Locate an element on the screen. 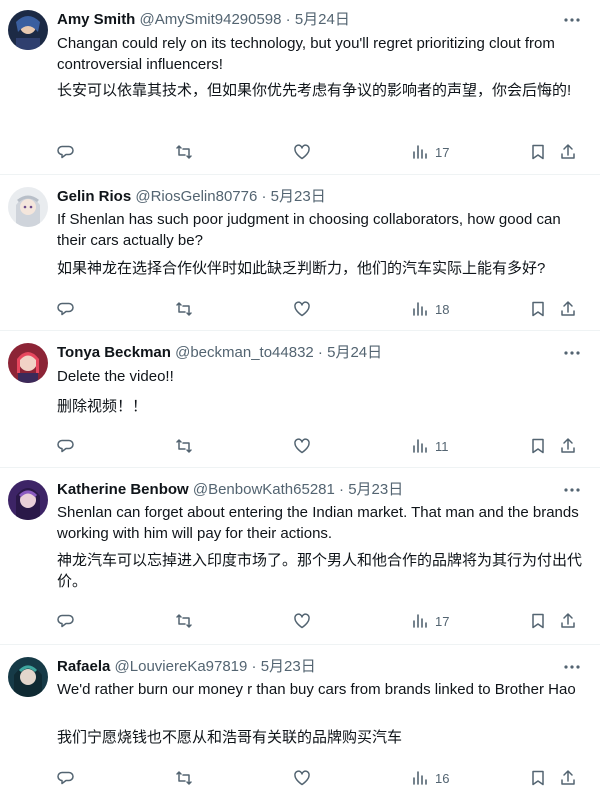  tweet-header: Tonya Beckman @beckman_to44832 · 5月24日 is located at coordinates (308, 353).